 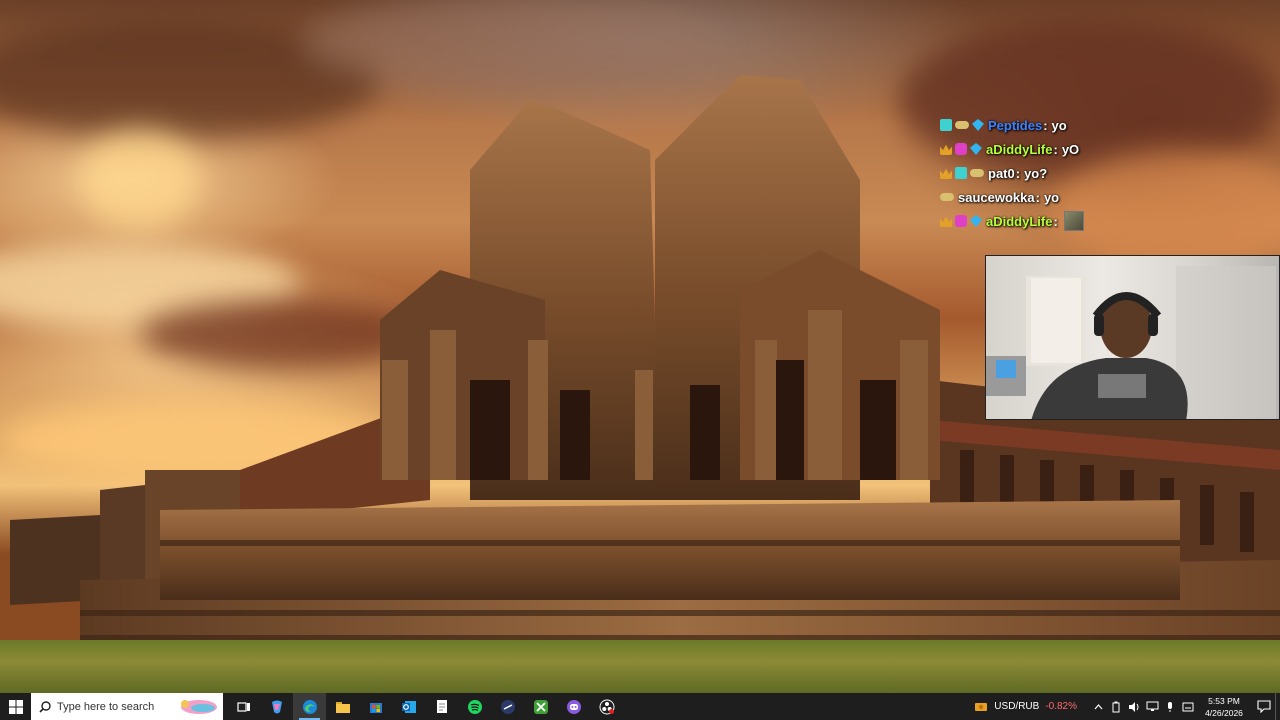 I want to click on microphone-icon, so click(x=1170, y=706).